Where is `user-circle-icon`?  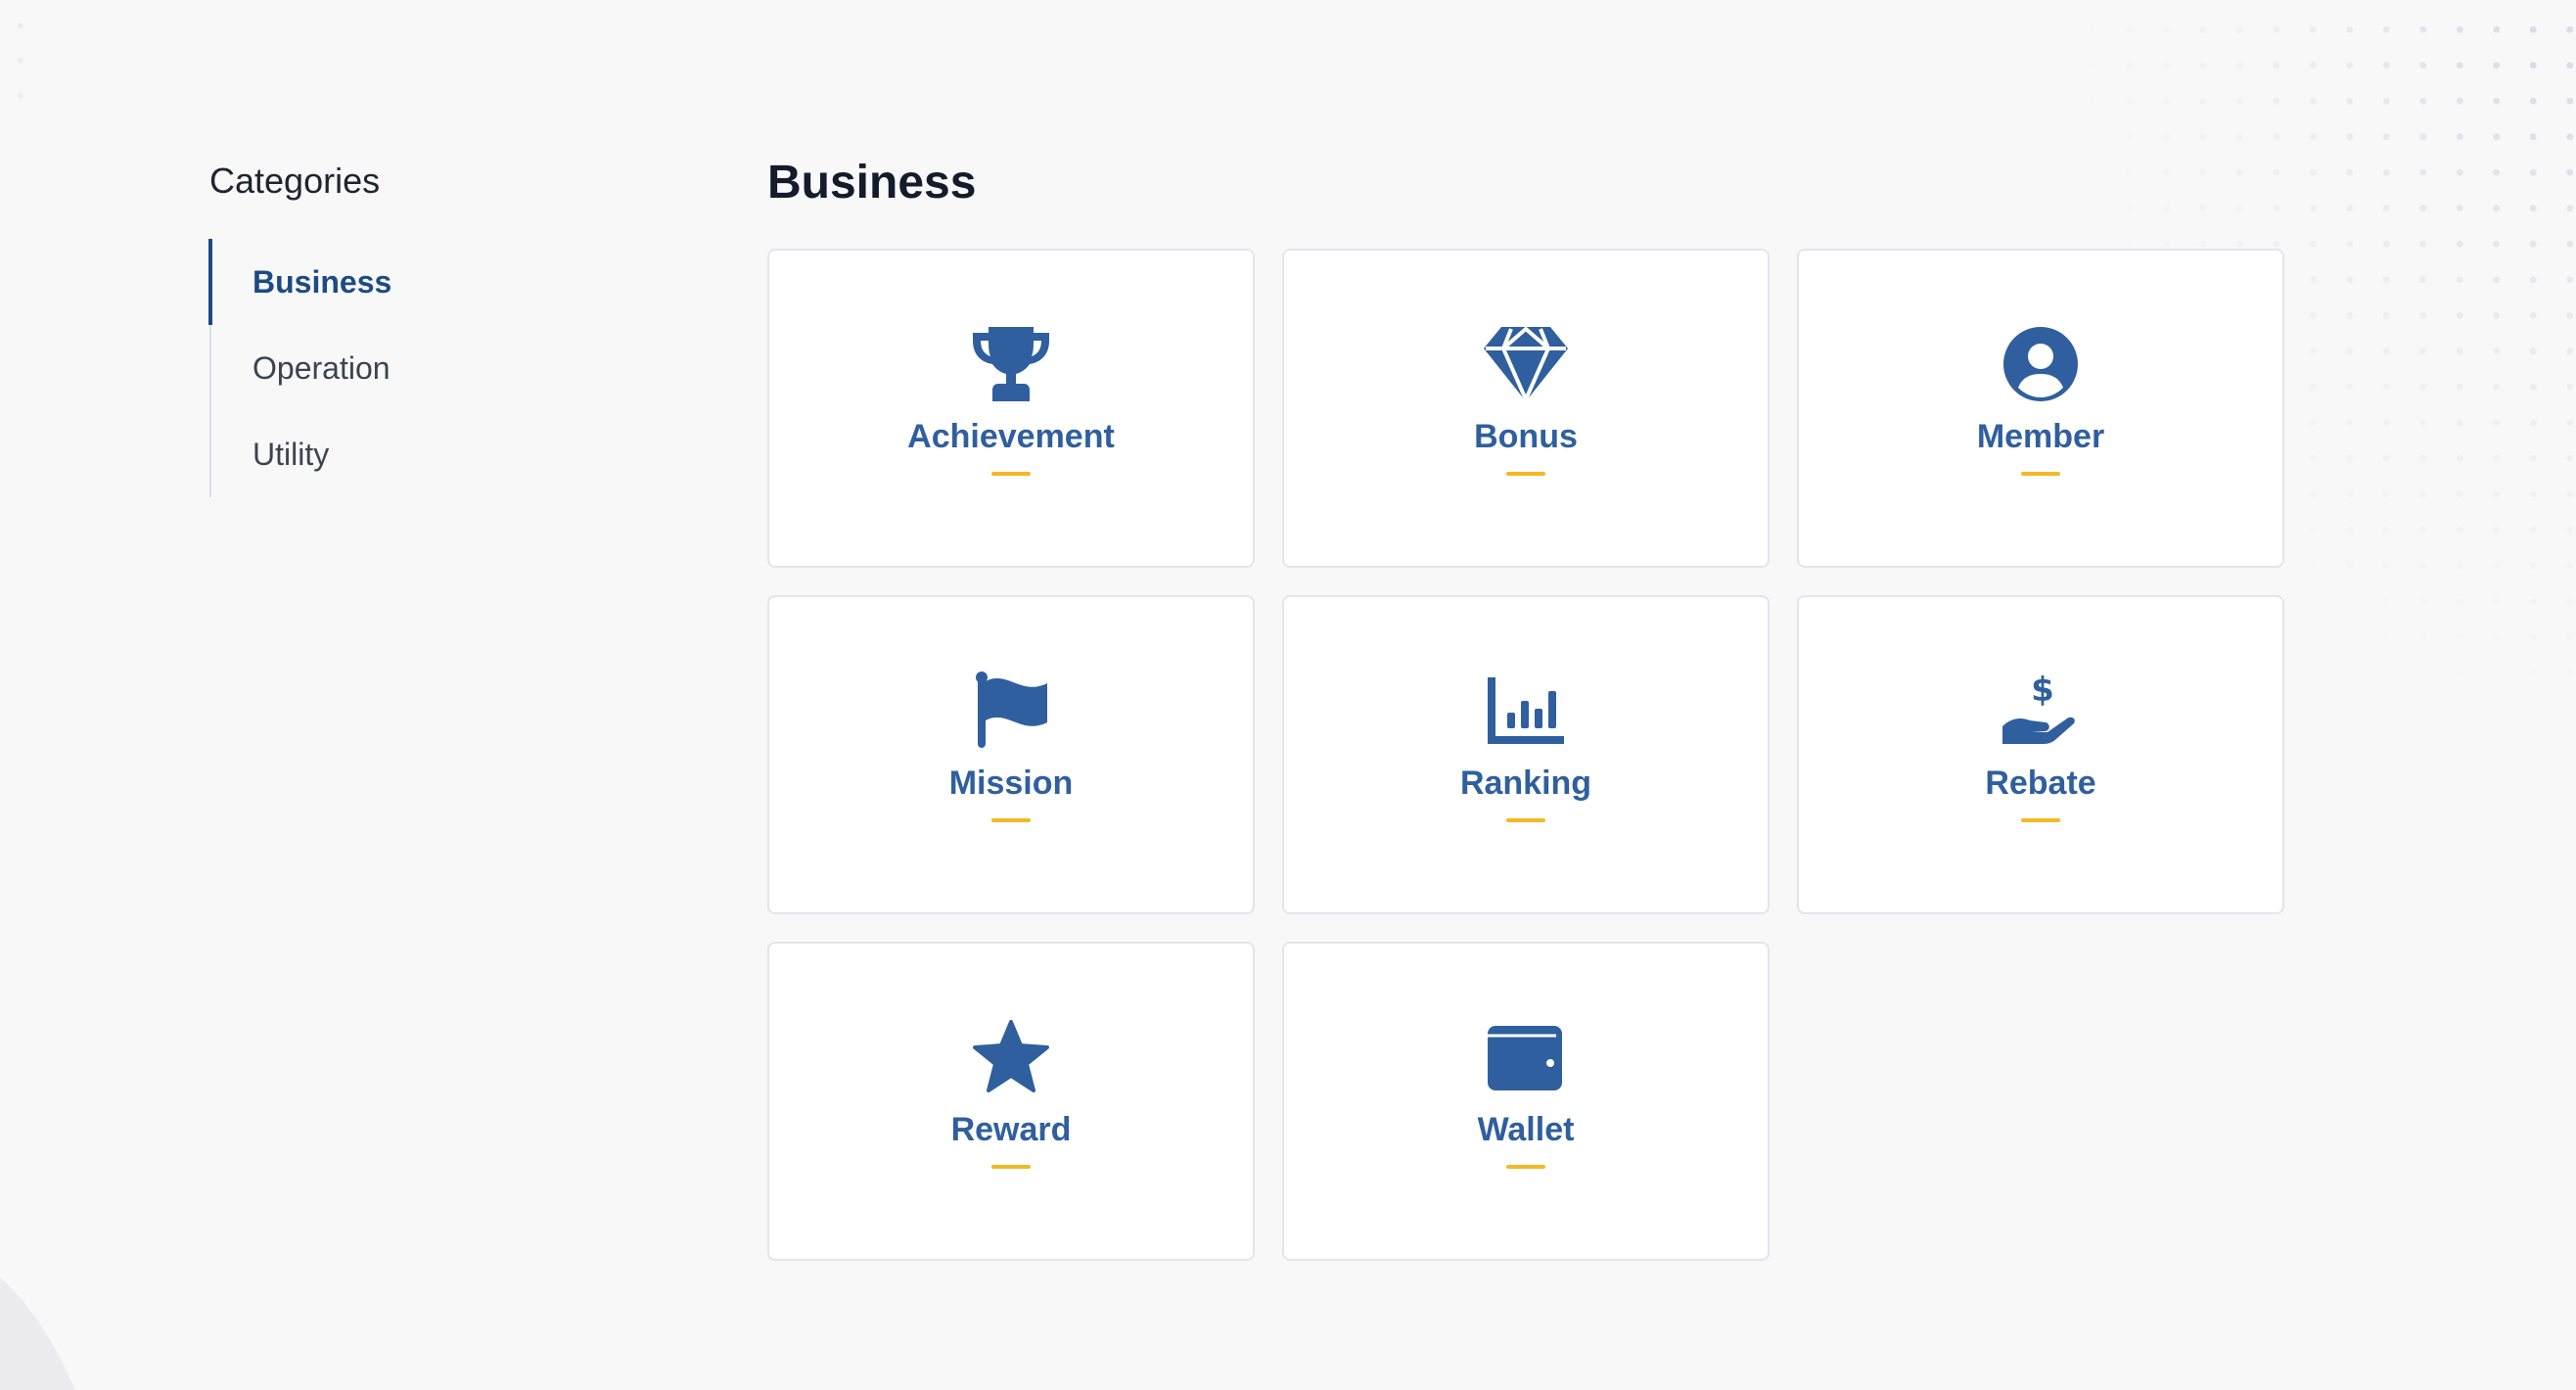
user-circle-icon is located at coordinates (2041, 364).